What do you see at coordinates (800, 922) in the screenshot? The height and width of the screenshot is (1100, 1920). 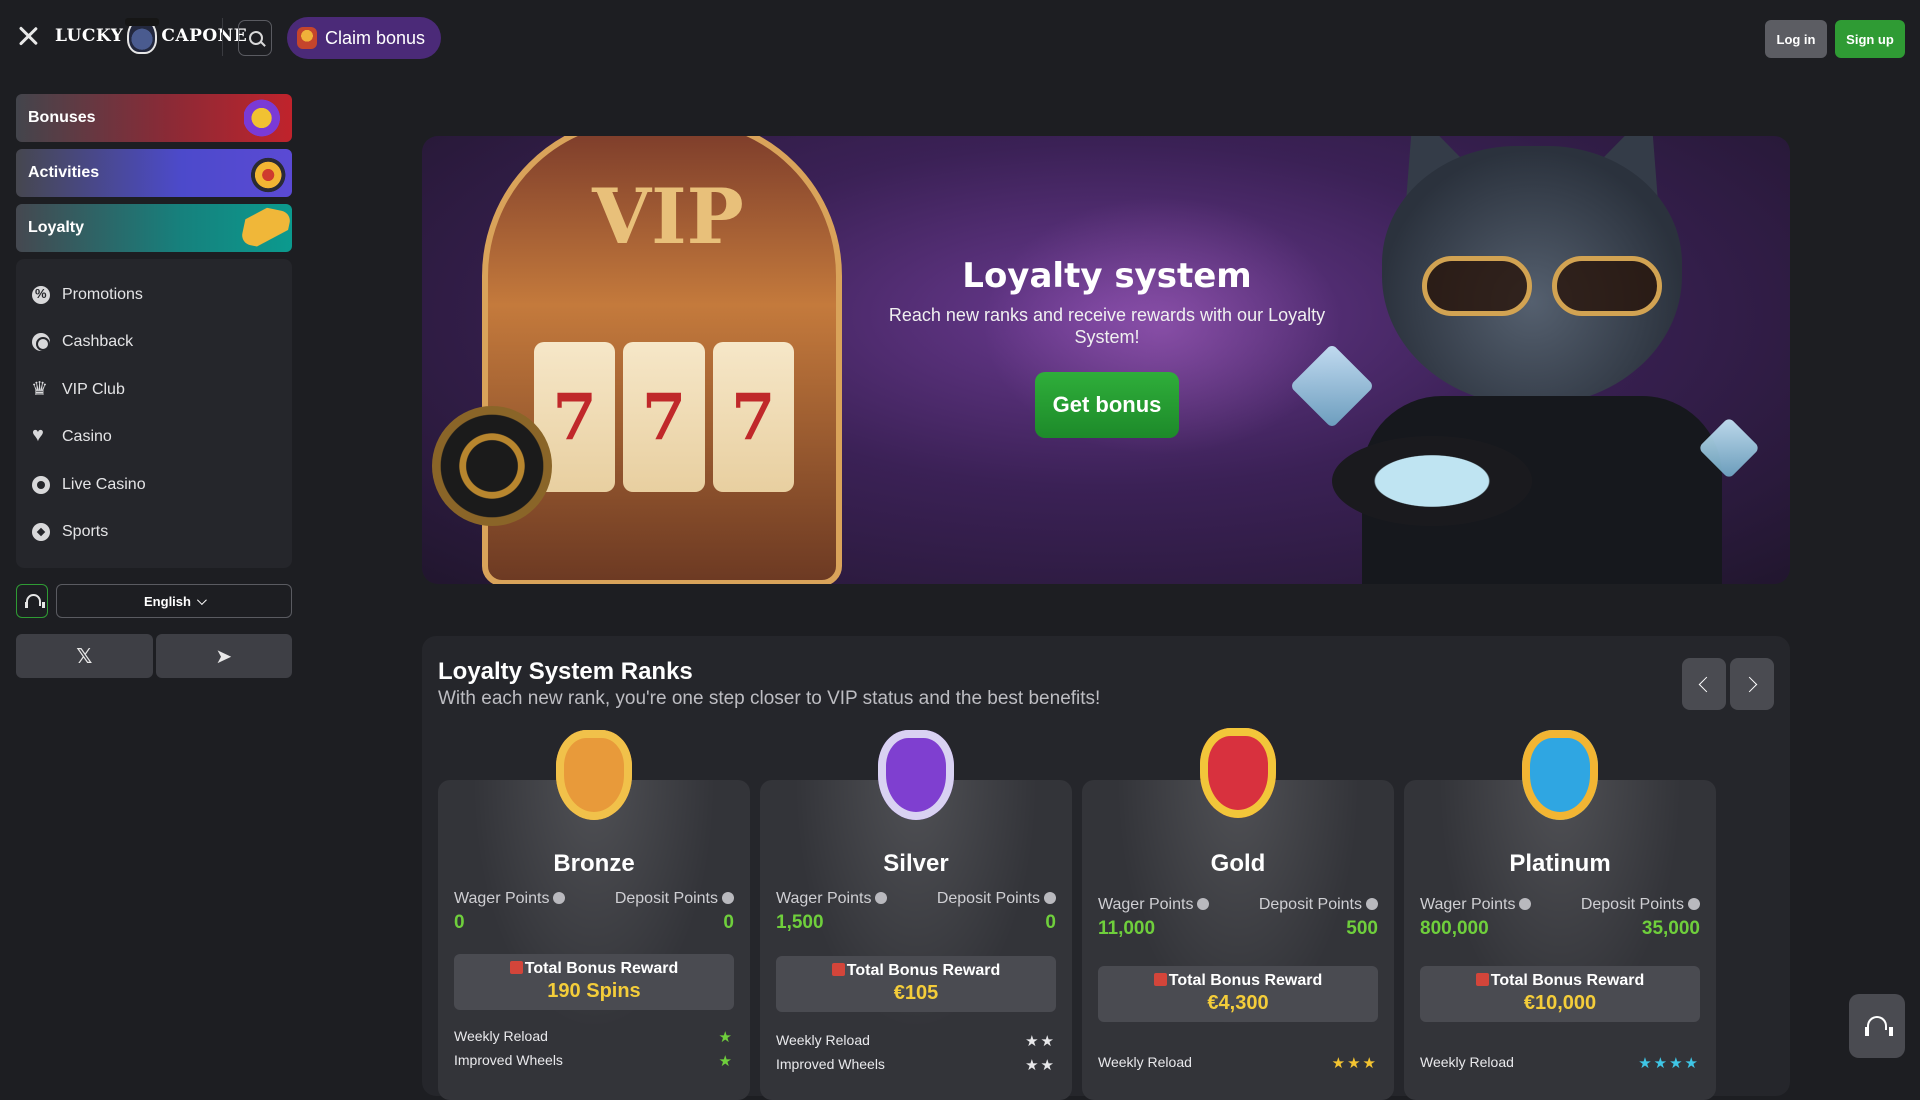 I see `wager-points-value: 1,500` at bounding box center [800, 922].